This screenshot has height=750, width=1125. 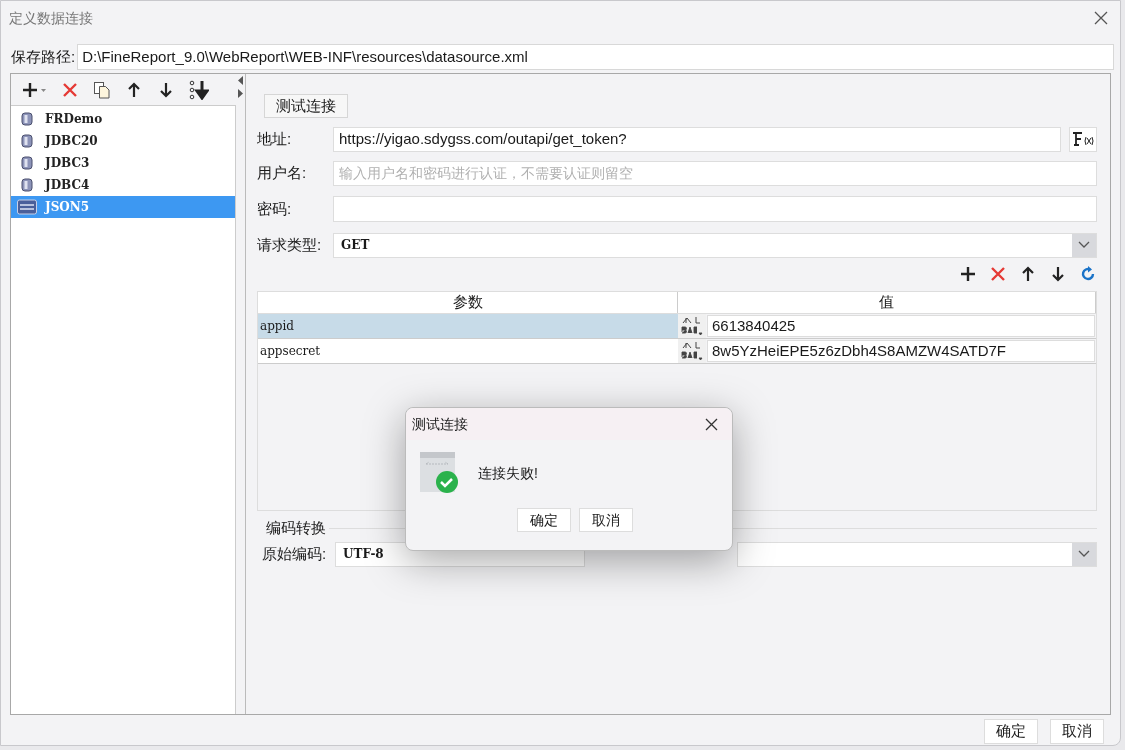 I want to click on save-path-field: D:\FineReport_9.0\WebReport\WEB-INF\resources\datasource.xml, so click(x=595, y=57).